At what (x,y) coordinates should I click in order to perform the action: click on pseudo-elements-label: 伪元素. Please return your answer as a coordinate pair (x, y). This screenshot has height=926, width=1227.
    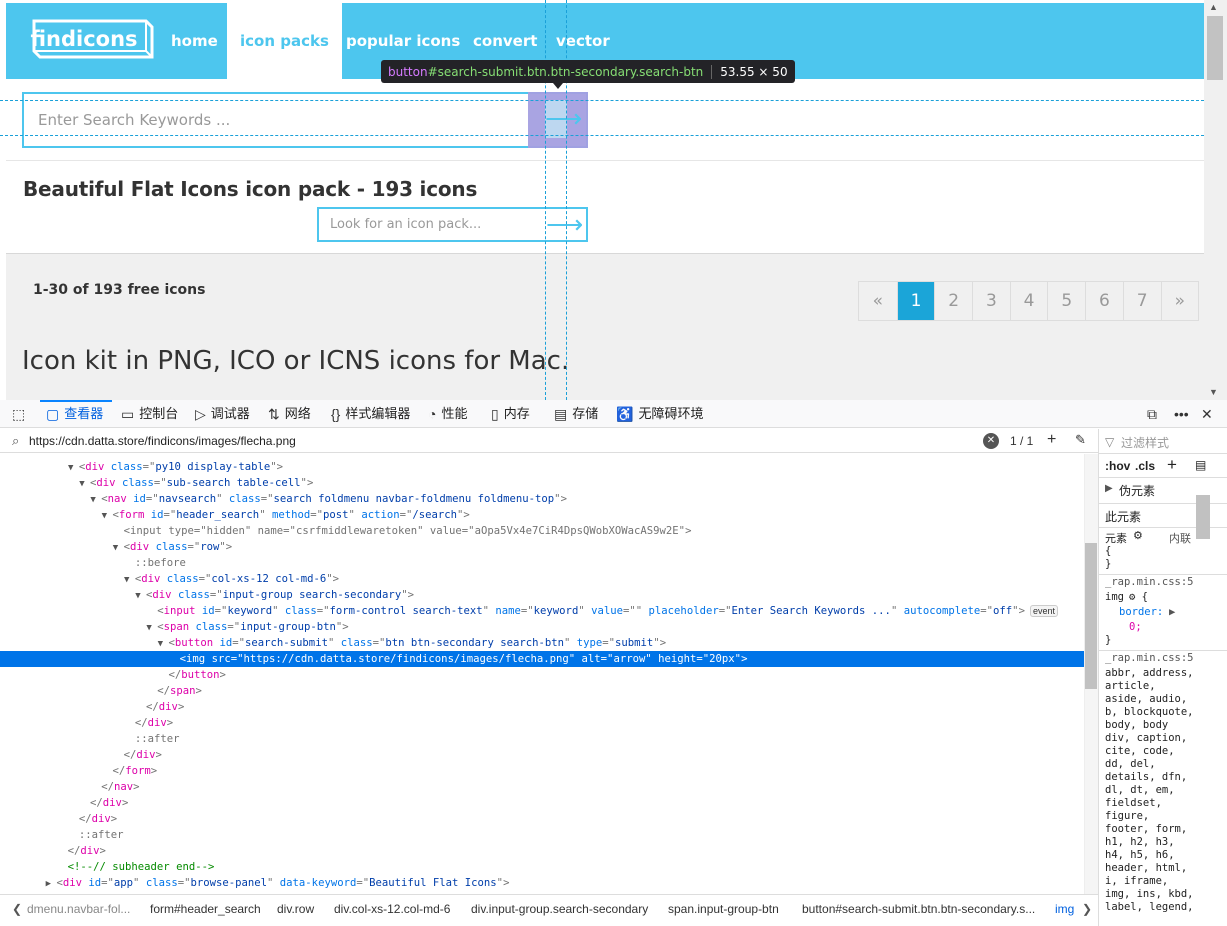
    Looking at the image, I should click on (1137, 490).